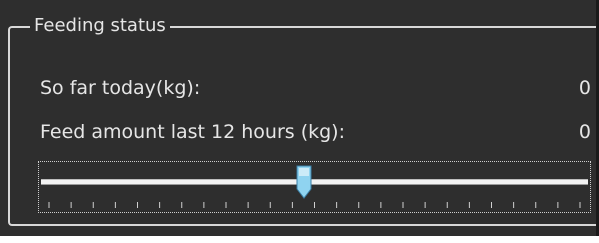  Describe the element at coordinates (120, 88) in the screenshot. I see `so-far-today-label: So far today(kg):` at that location.